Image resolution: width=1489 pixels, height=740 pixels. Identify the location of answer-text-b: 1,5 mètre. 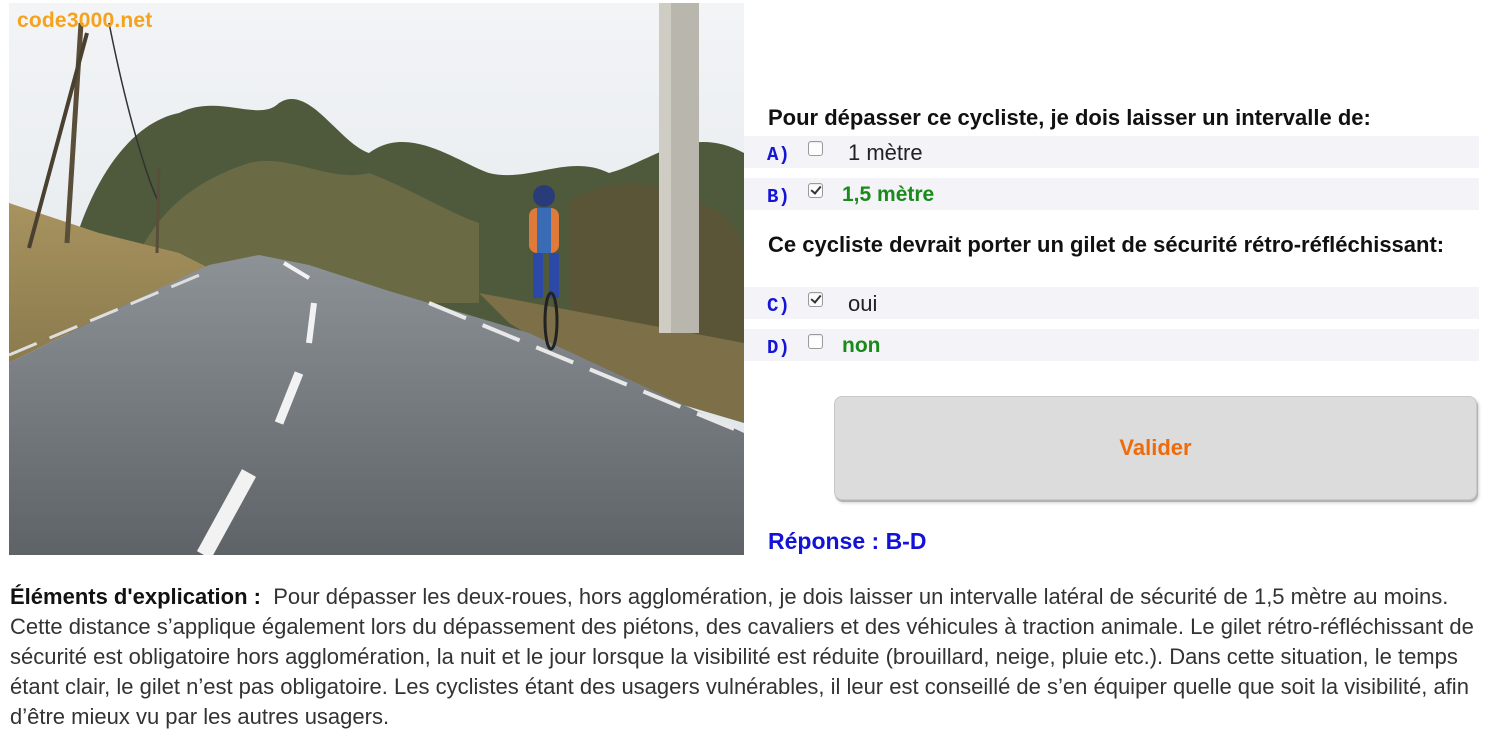
(888, 194).